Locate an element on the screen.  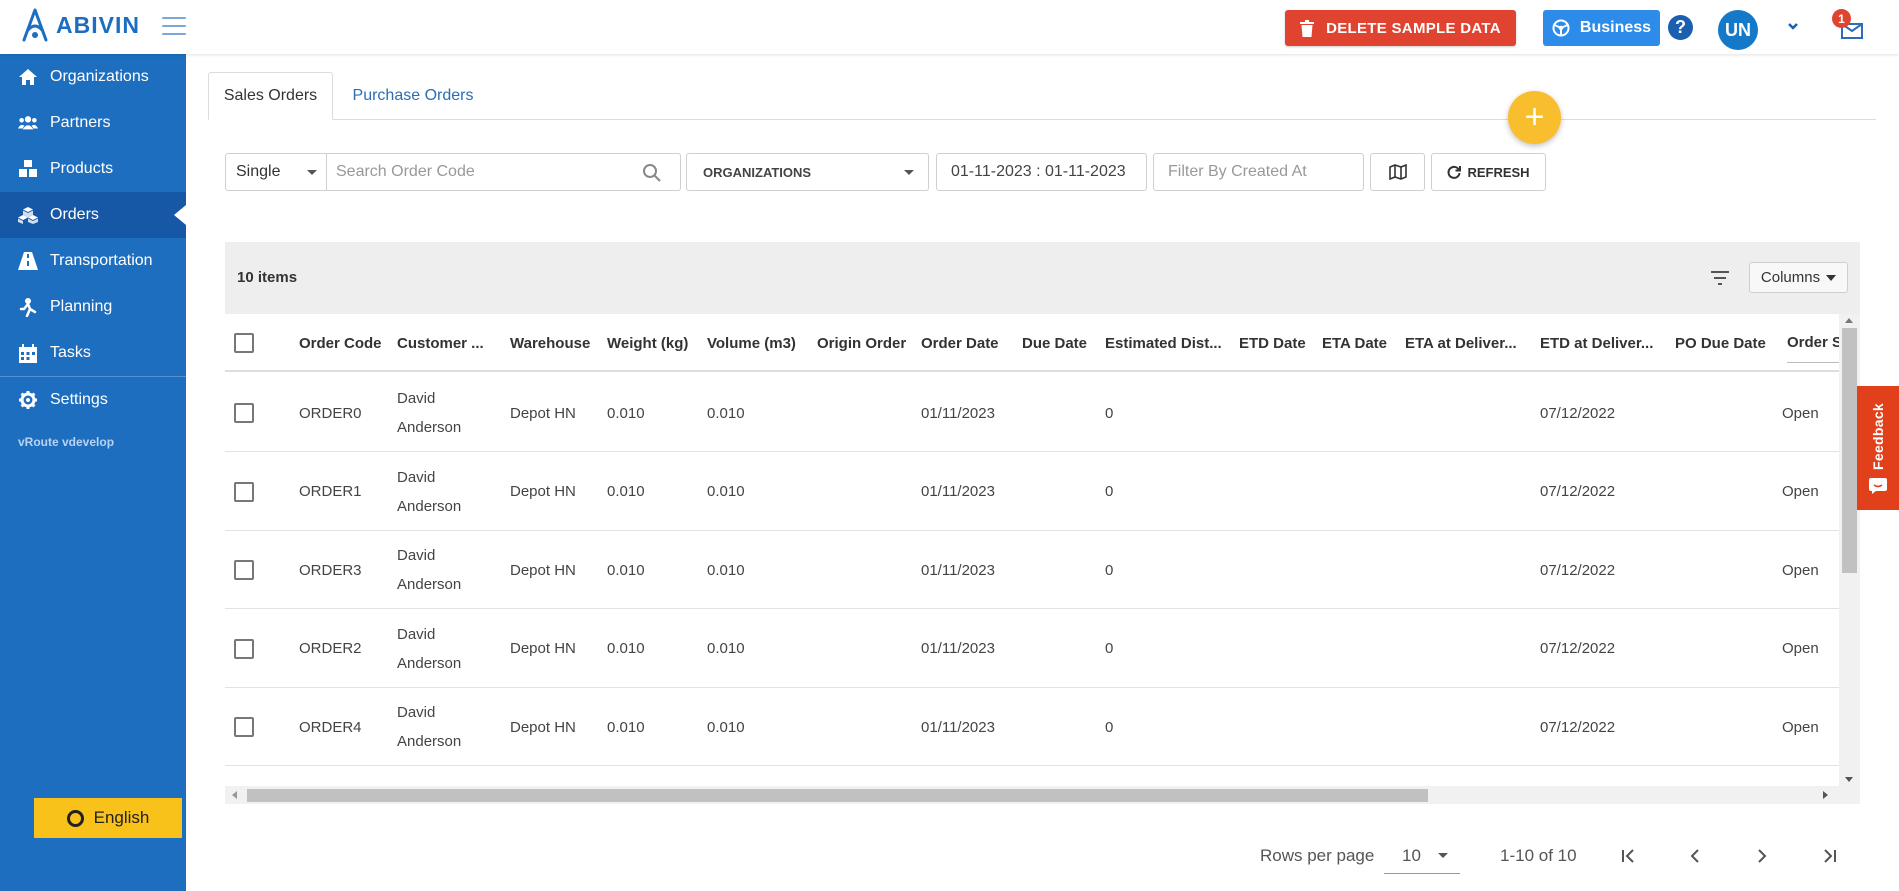
tab-sales-orders: Sales Orders is located at coordinates (270, 96).